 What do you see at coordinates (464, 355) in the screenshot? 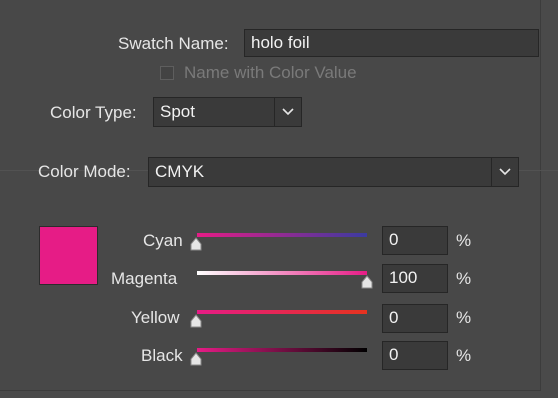
I see `black-percent: %` at bounding box center [464, 355].